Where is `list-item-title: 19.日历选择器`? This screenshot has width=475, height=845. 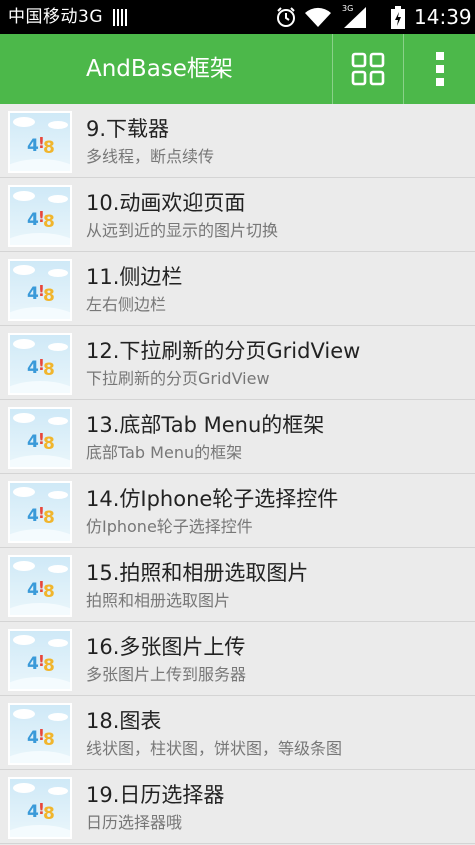 list-item-title: 19.日历选择器 is located at coordinates (155, 795).